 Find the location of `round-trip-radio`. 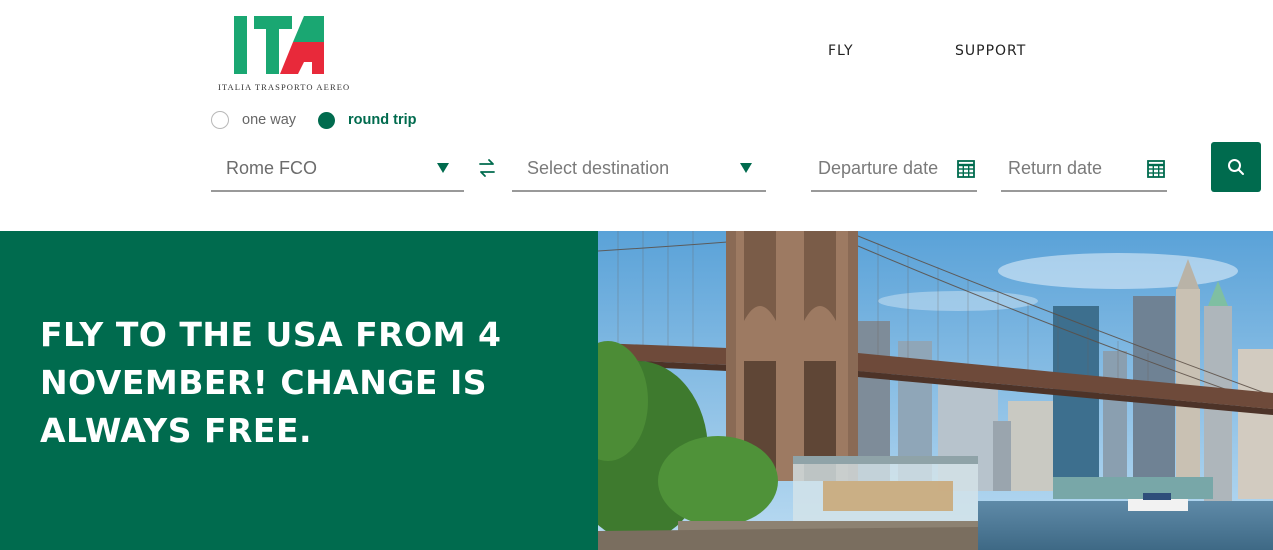

round-trip-radio is located at coordinates (327, 120).